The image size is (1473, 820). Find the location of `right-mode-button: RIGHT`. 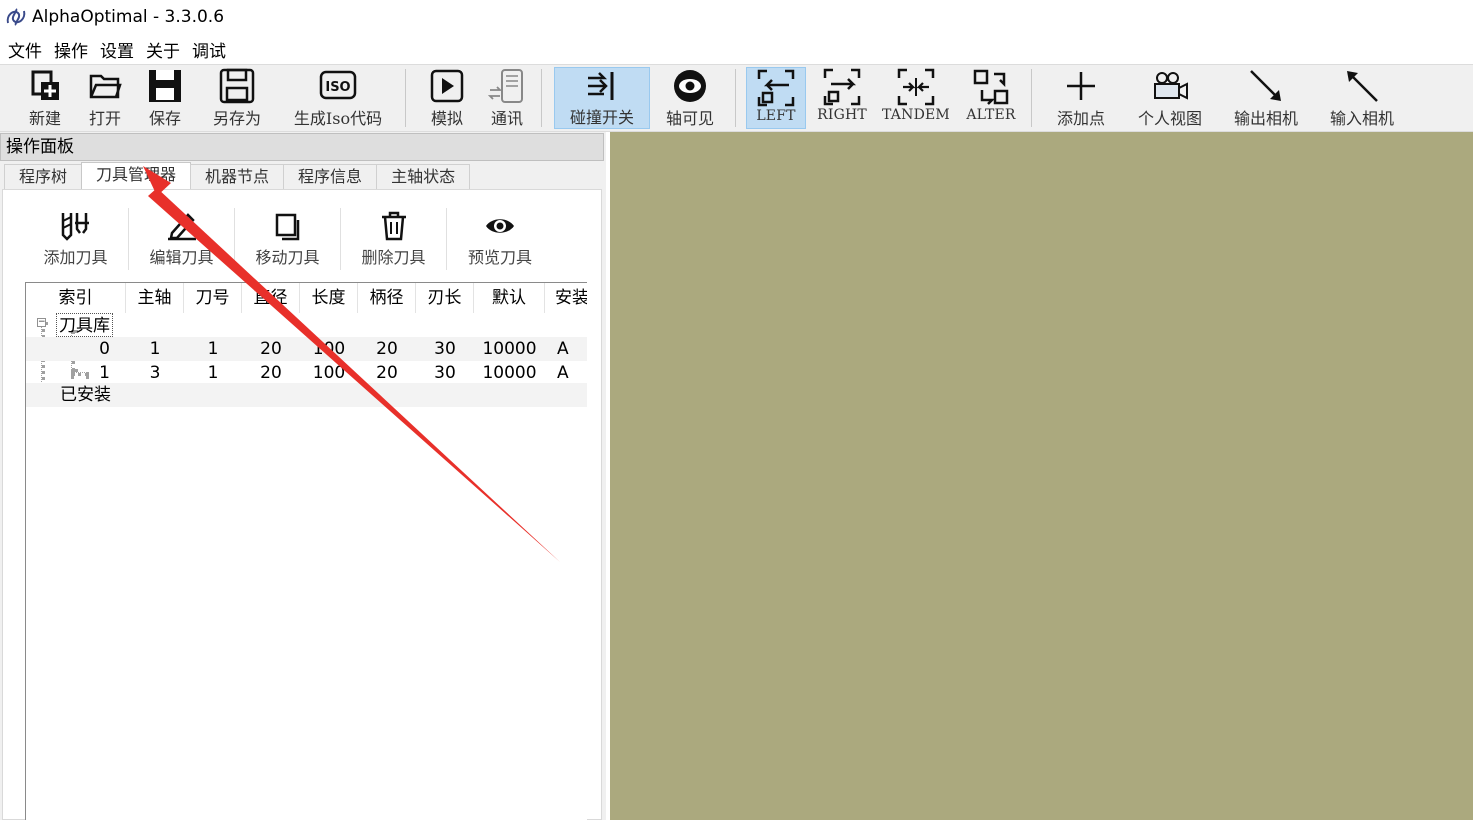

right-mode-button: RIGHT is located at coordinates (842, 98).